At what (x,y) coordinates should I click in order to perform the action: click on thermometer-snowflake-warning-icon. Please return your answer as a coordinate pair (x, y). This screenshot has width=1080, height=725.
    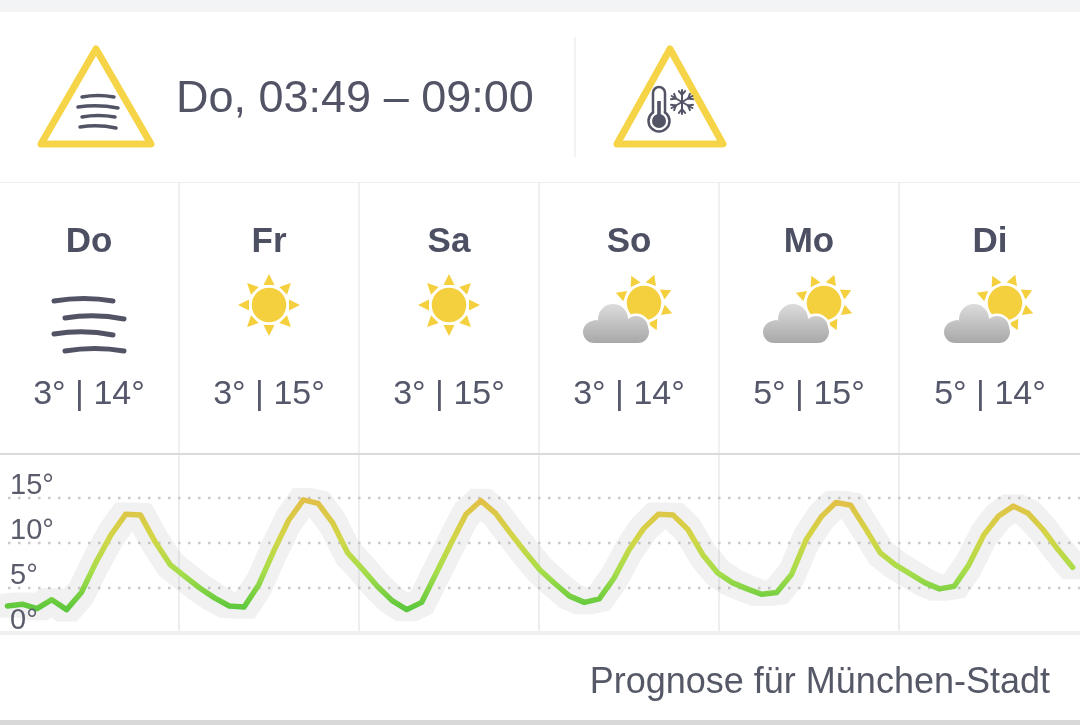
    Looking at the image, I should click on (669, 97).